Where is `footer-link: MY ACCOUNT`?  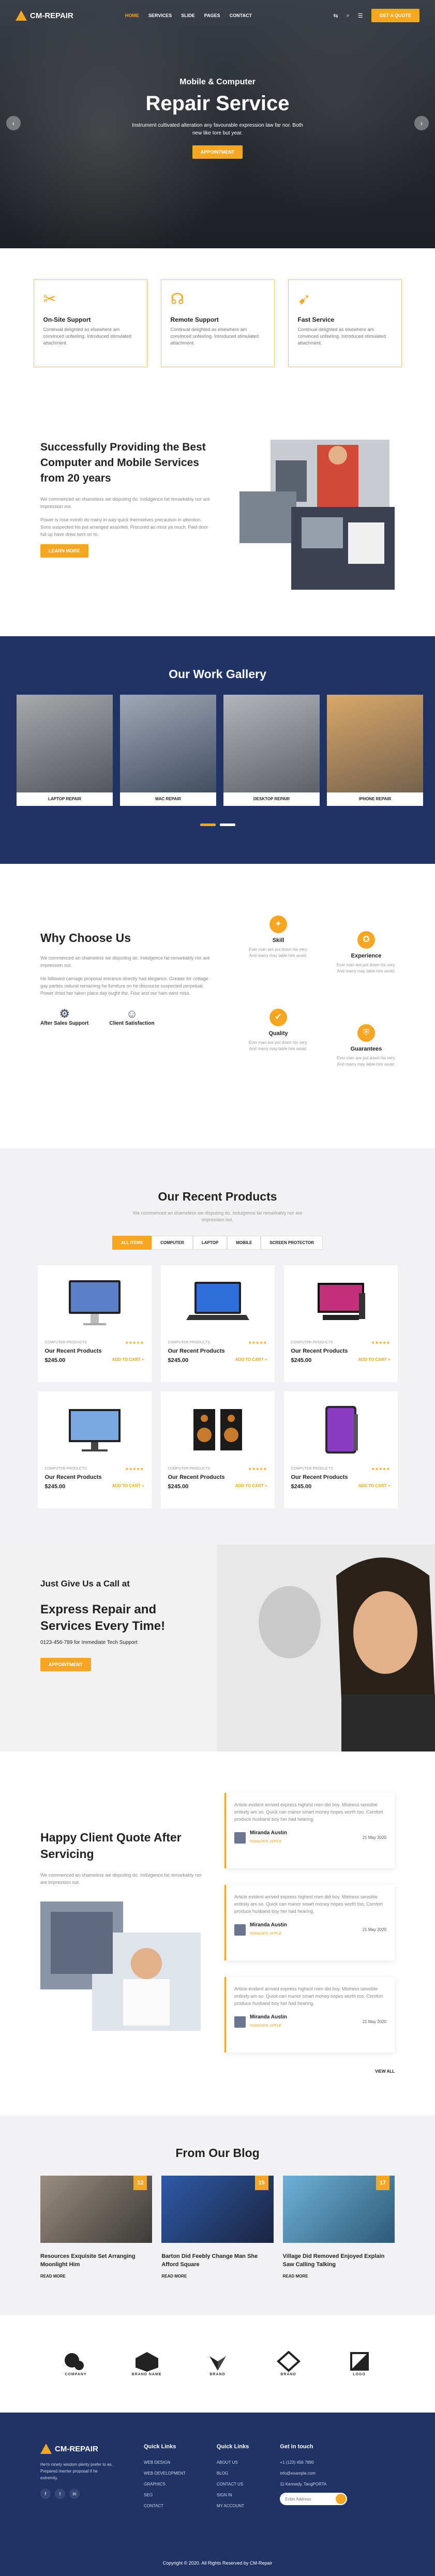
footer-link: MY ACCOUNT is located at coordinates (233, 2506).